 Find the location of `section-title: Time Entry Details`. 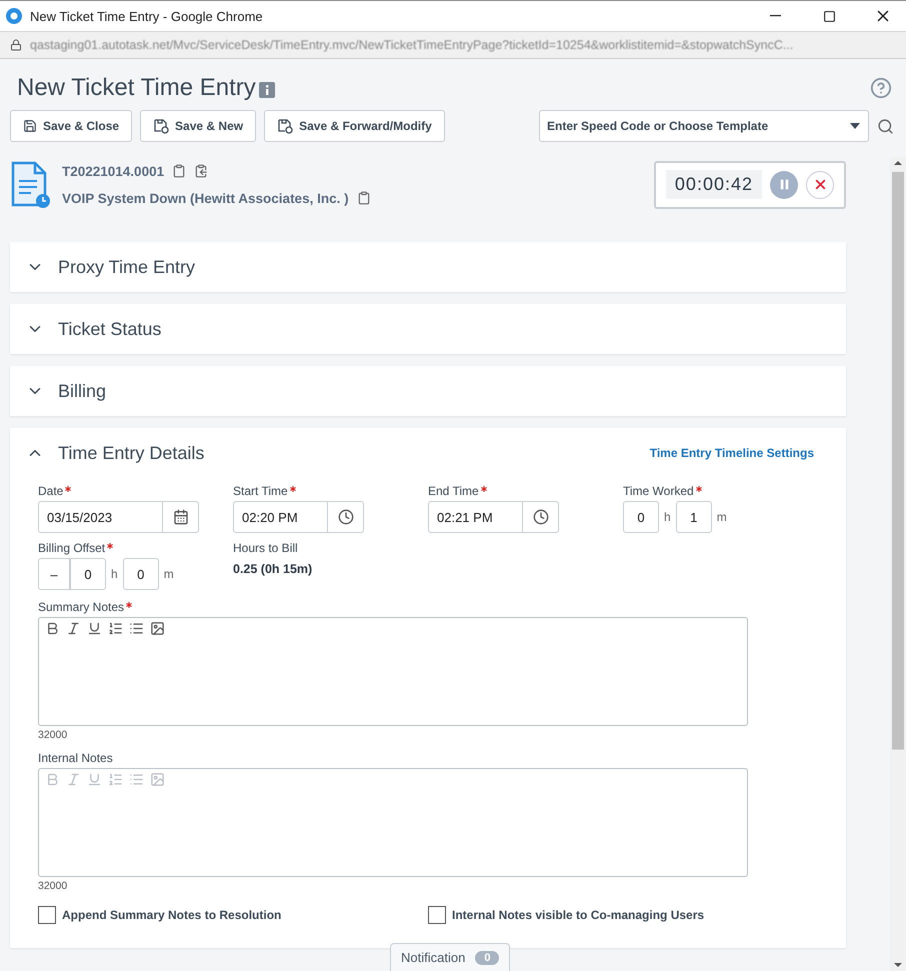

section-title: Time Entry Details is located at coordinates (131, 453).